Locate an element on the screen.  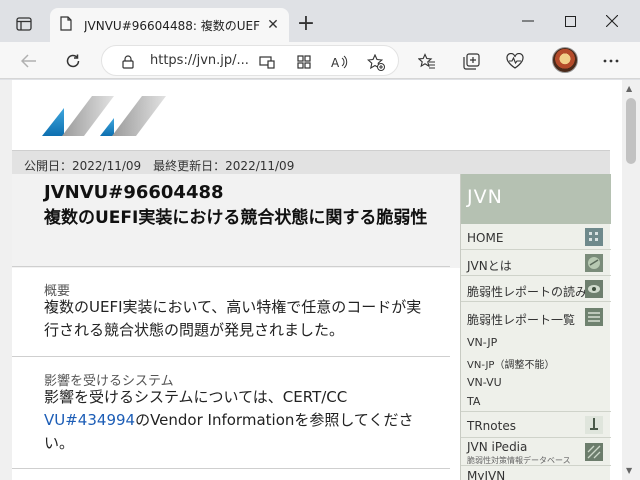
sidebar-item-home: HOME is located at coordinates (536, 237).